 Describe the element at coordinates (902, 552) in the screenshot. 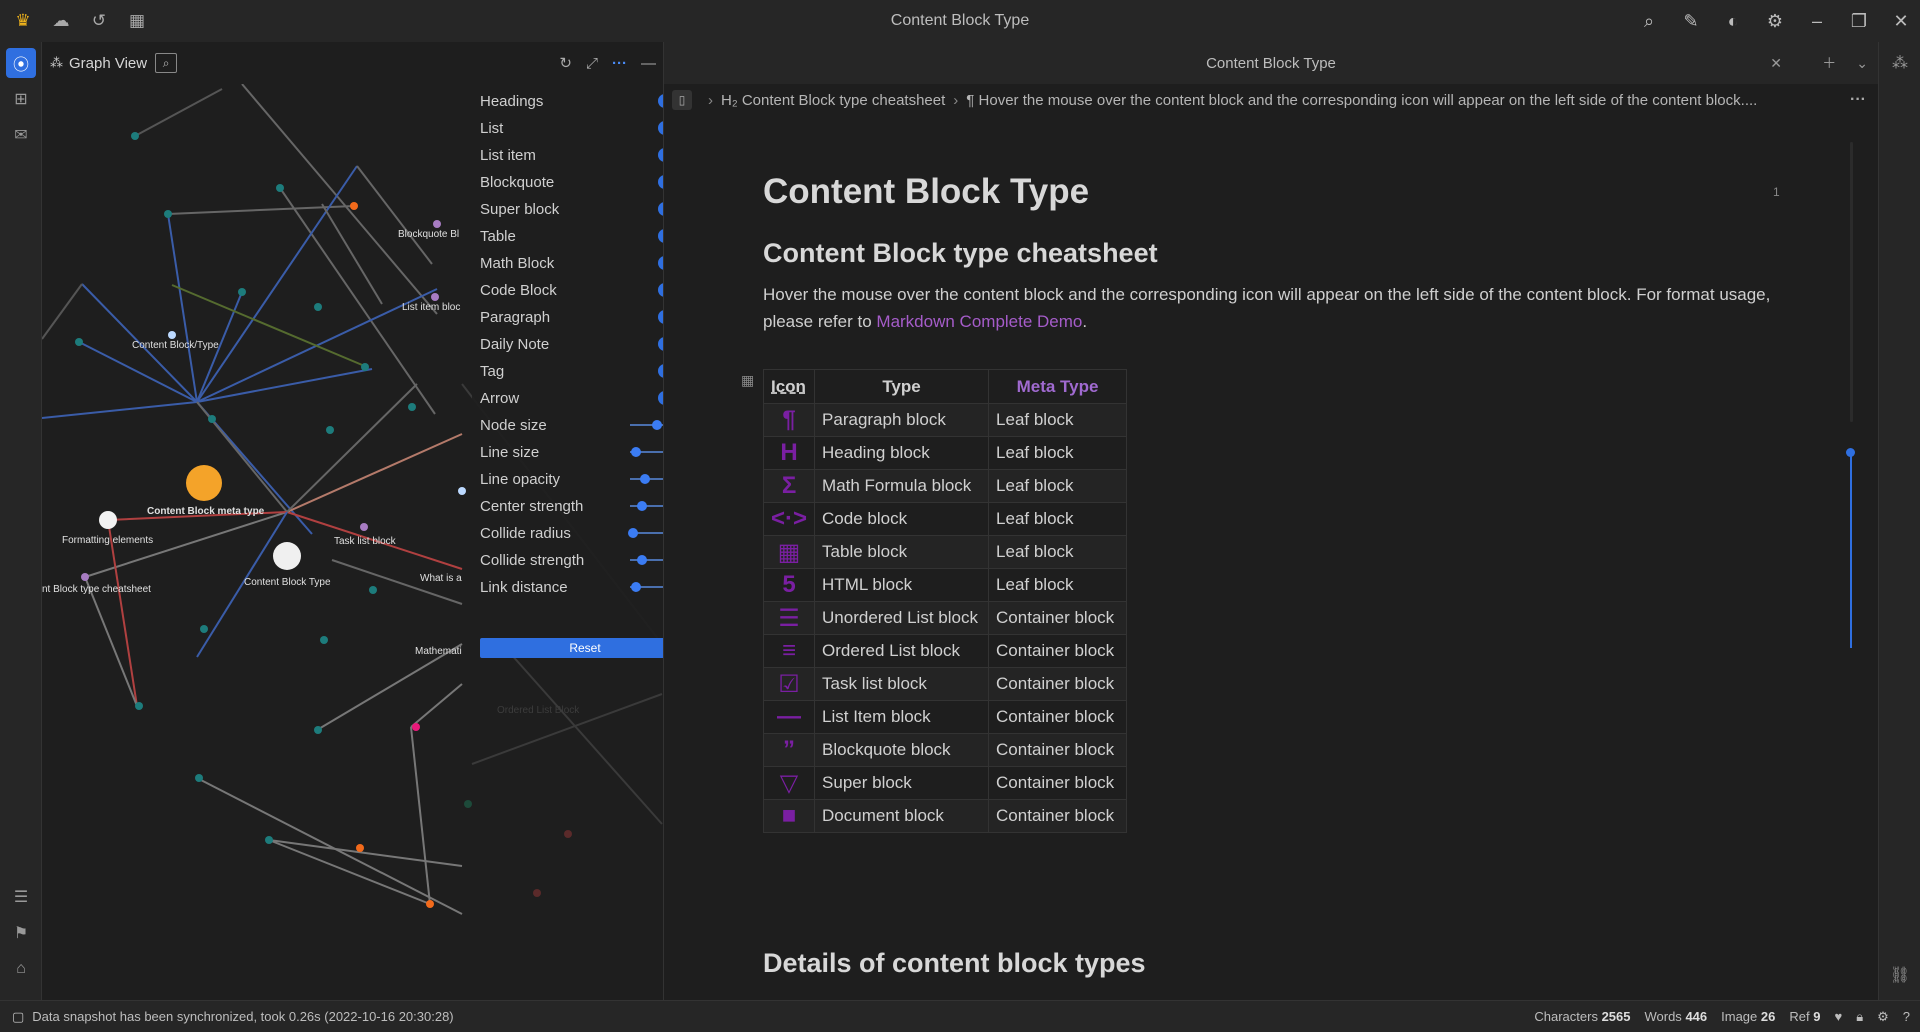

I see `type-cell: Table block` at that location.